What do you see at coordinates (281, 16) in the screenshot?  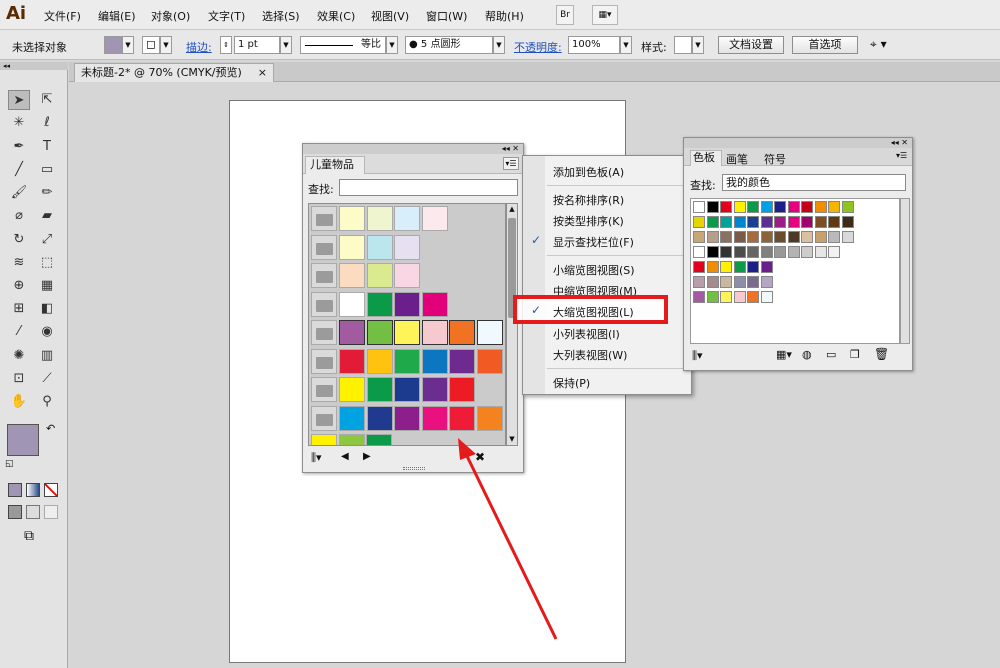 I see `menu-select: 选择(S)` at bounding box center [281, 16].